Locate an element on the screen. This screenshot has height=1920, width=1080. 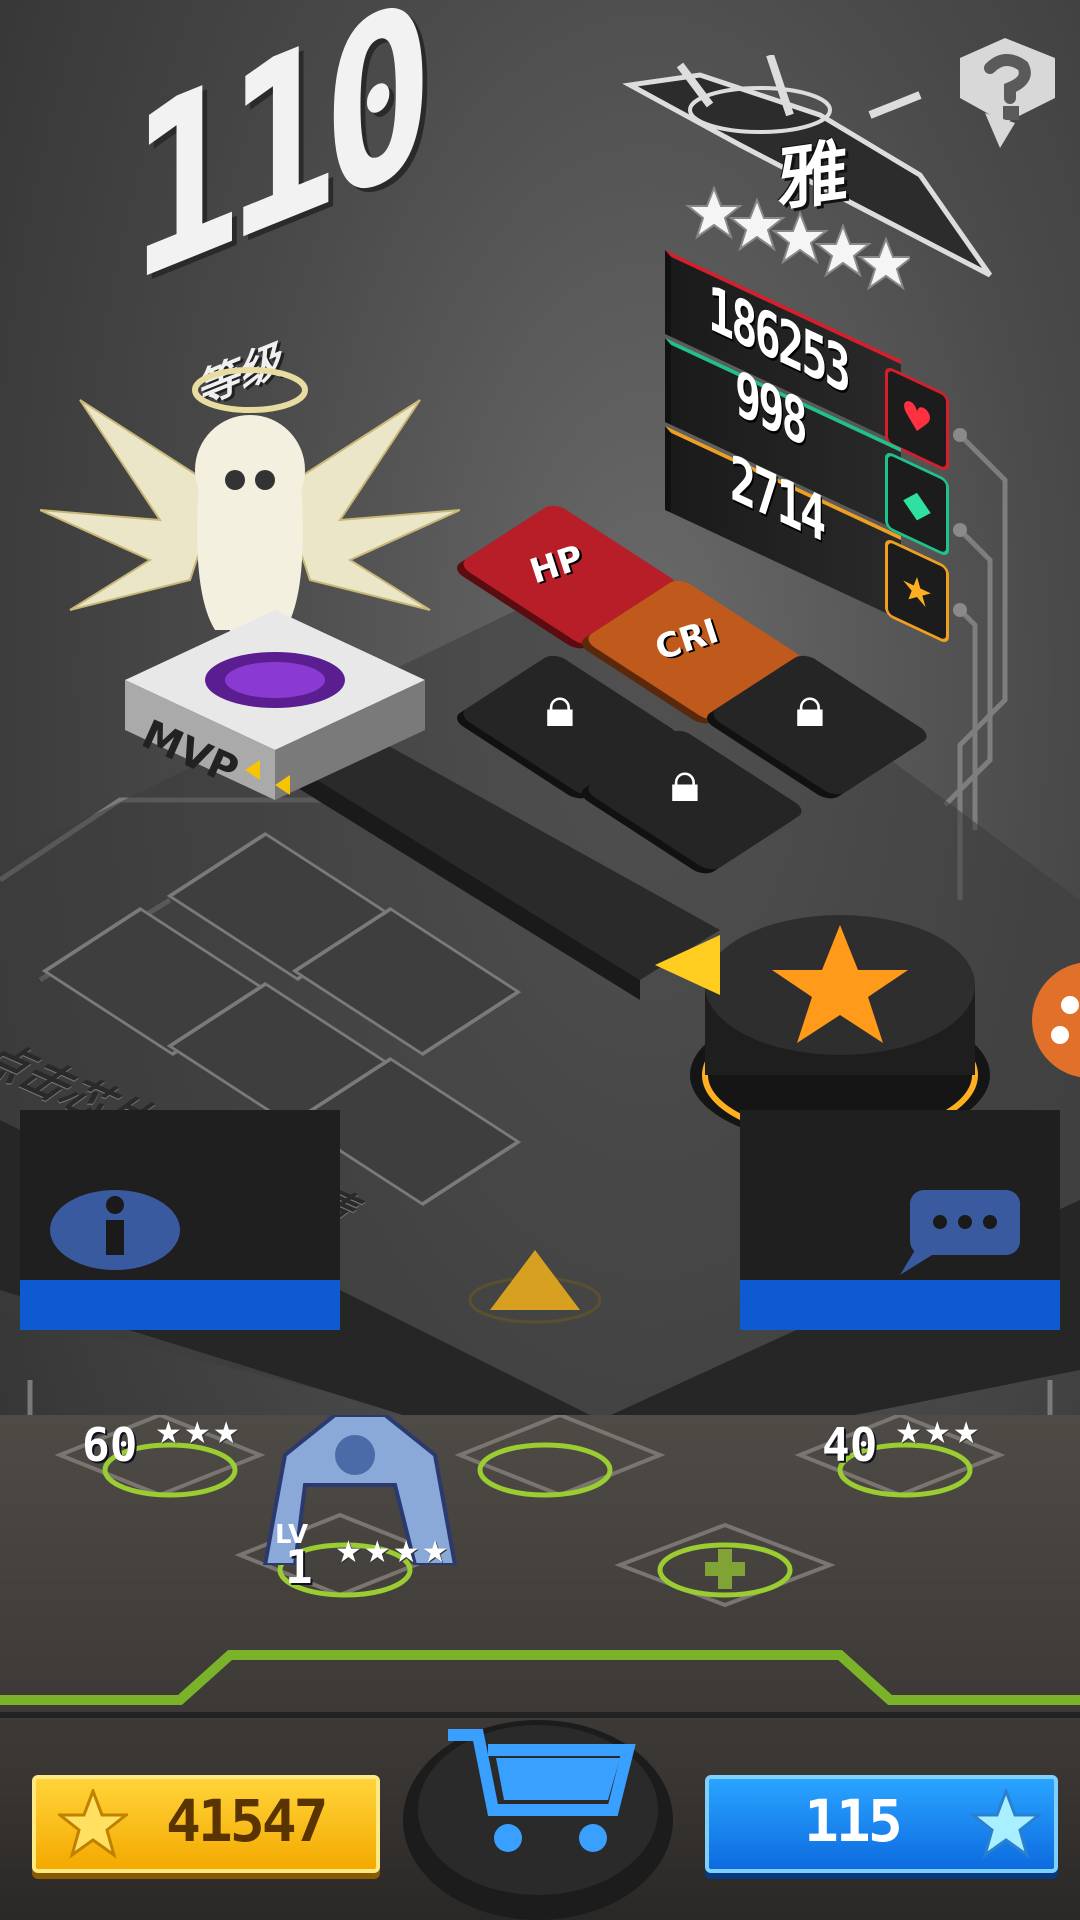
squad-1-level: 60 is located at coordinates (110, 1445).